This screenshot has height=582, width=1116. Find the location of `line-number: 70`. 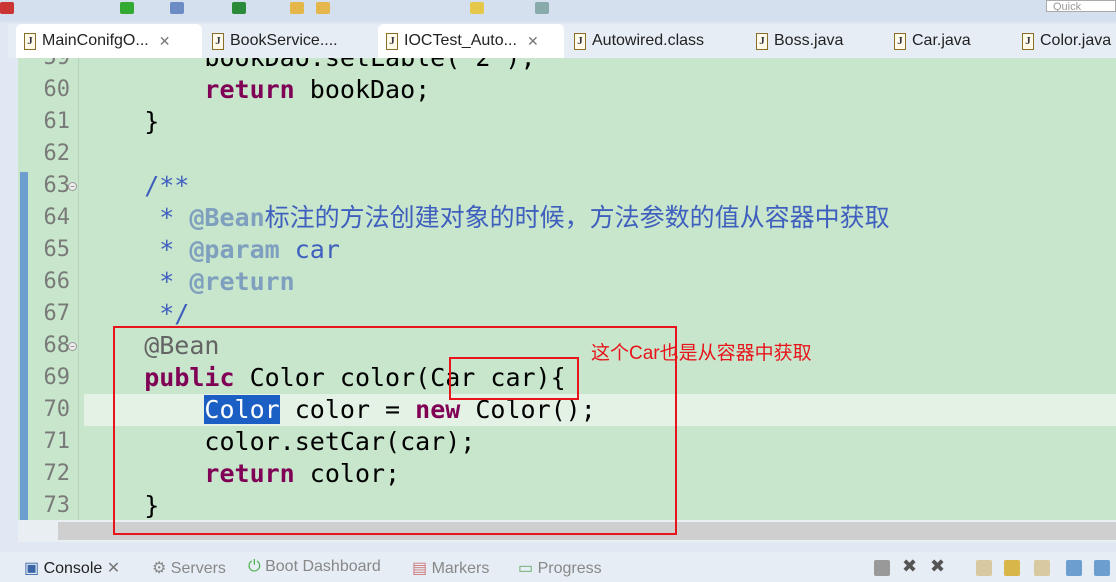

line-number: 70 is located at coordinates (57, 409).